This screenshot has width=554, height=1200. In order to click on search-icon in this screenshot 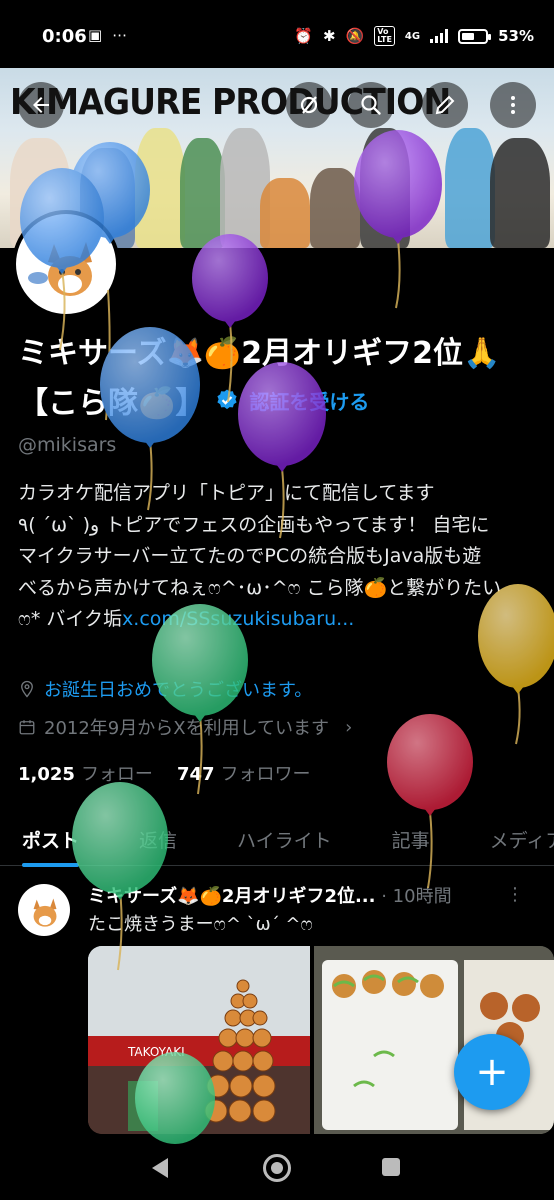, I will do `click(371, 105)`.